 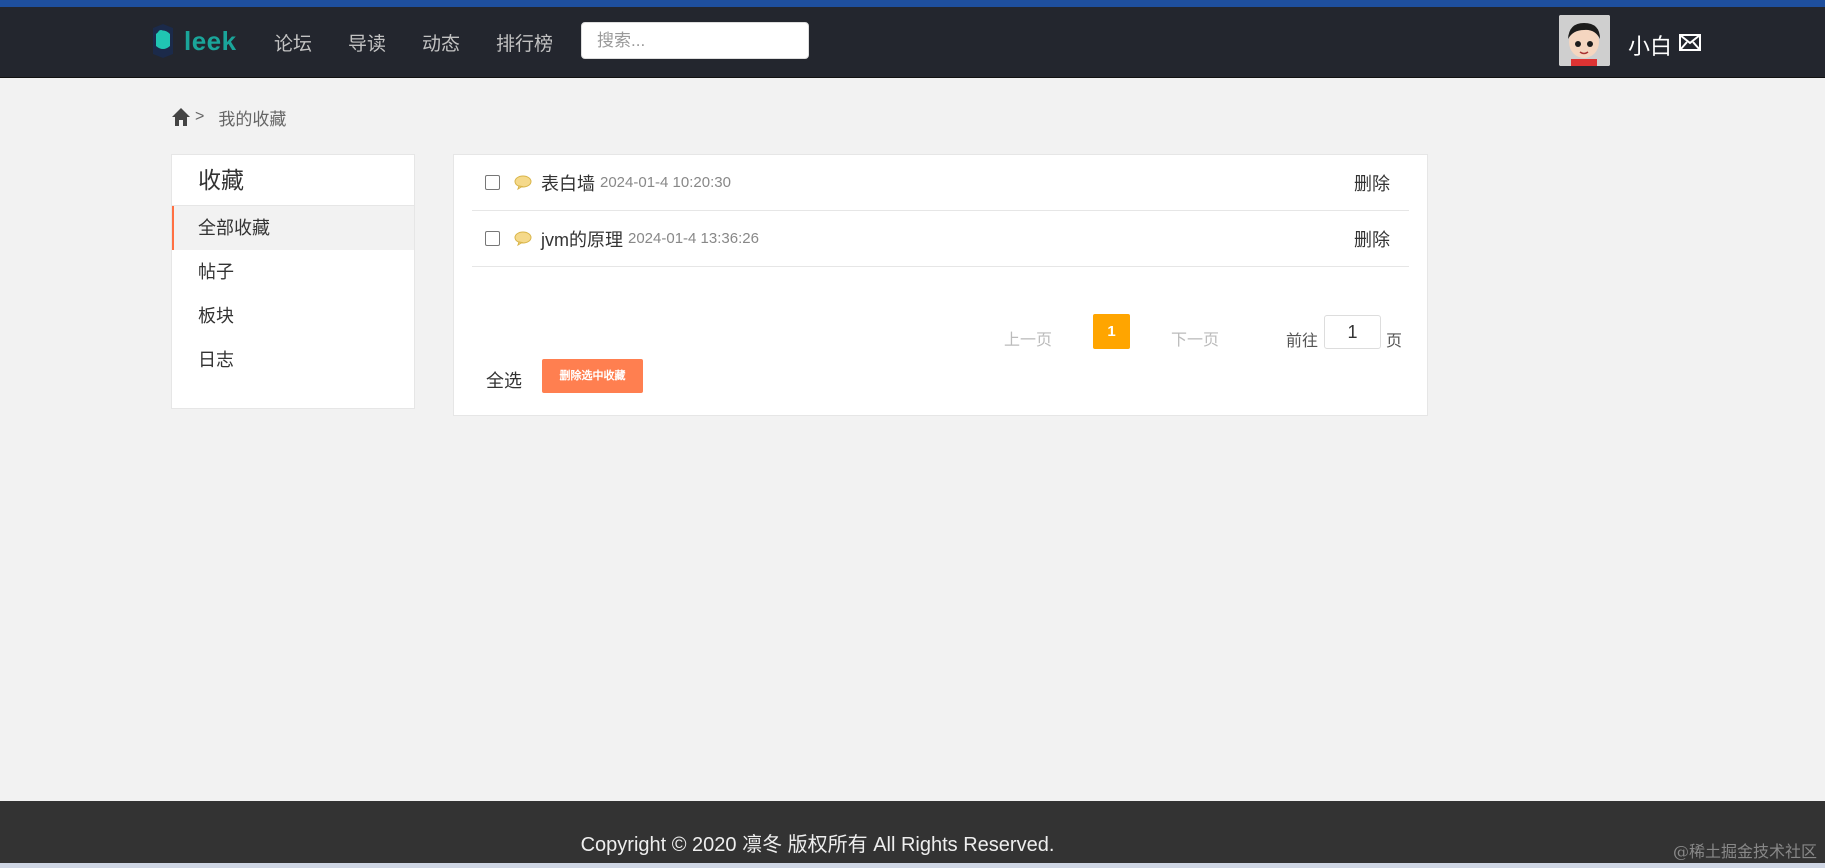 I want to click on item-title: 表白墙, so click(x=568, y=183).